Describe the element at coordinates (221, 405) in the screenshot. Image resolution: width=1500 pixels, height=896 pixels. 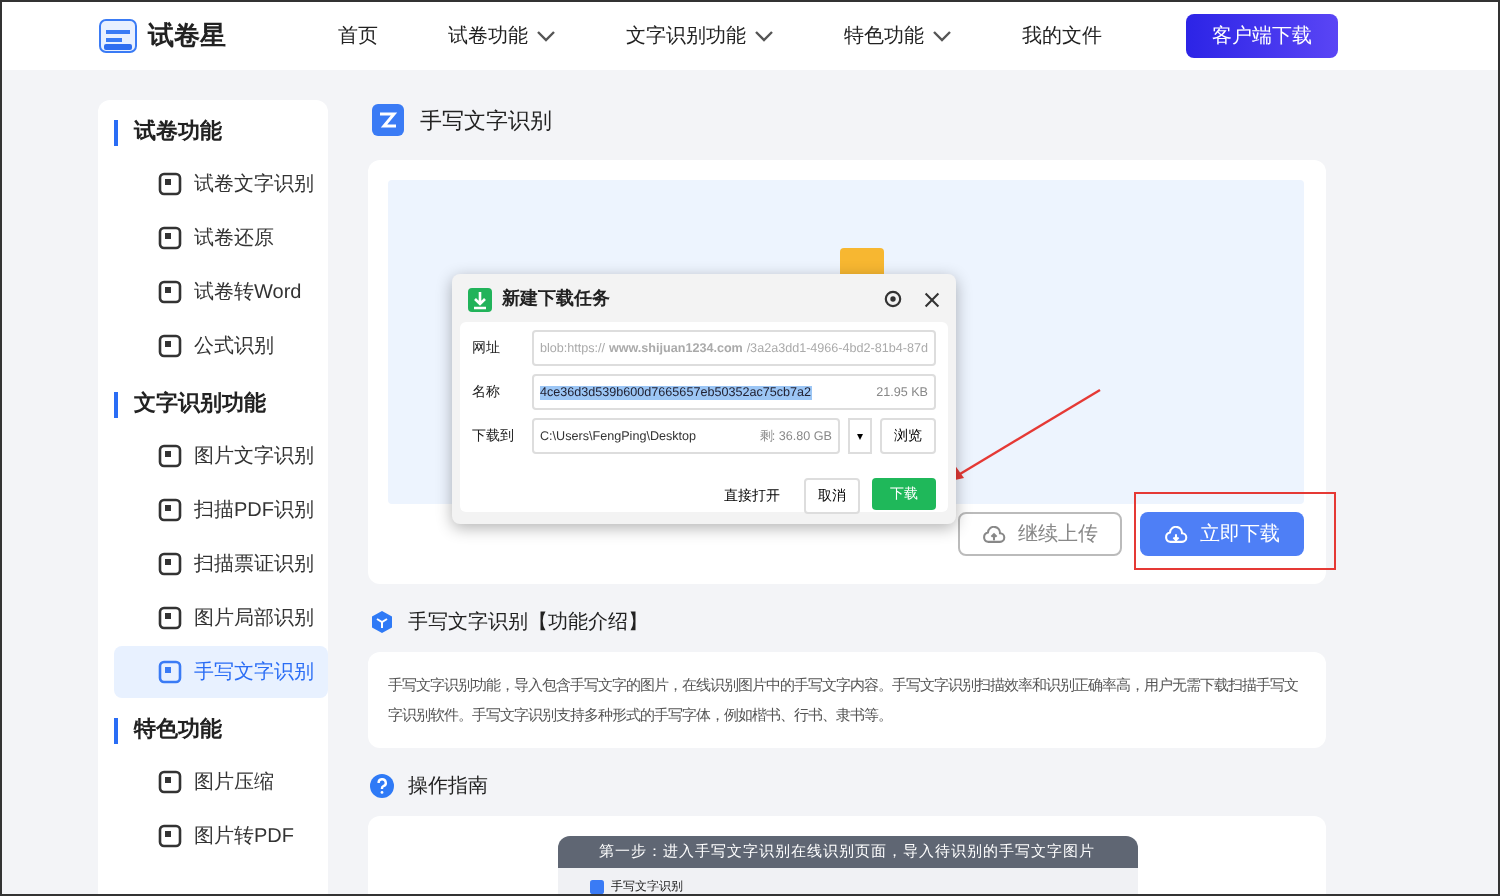
I see `sidebar-group-title: 文字识别功能` at that location.